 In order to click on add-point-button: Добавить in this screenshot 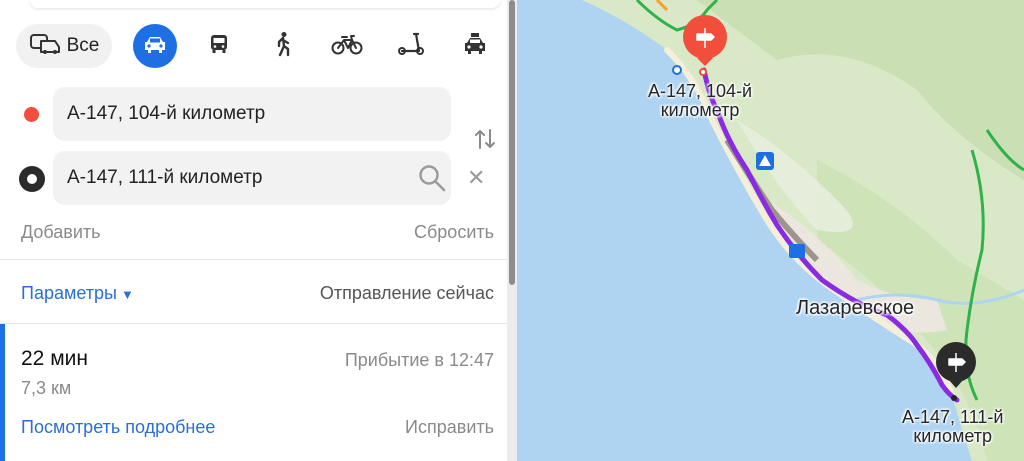, I will do `click(61, 232)`.